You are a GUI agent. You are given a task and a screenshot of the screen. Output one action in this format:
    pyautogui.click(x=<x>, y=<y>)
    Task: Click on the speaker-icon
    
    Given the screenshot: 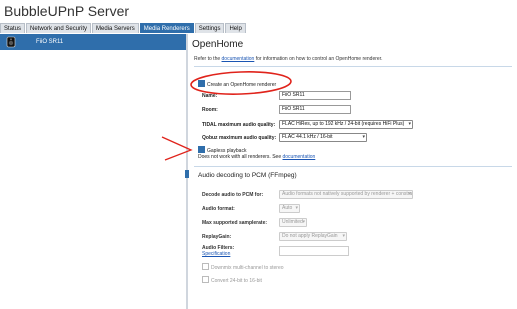 What is the action you would take?
    pyautogui.click(x=11, y=42)
    